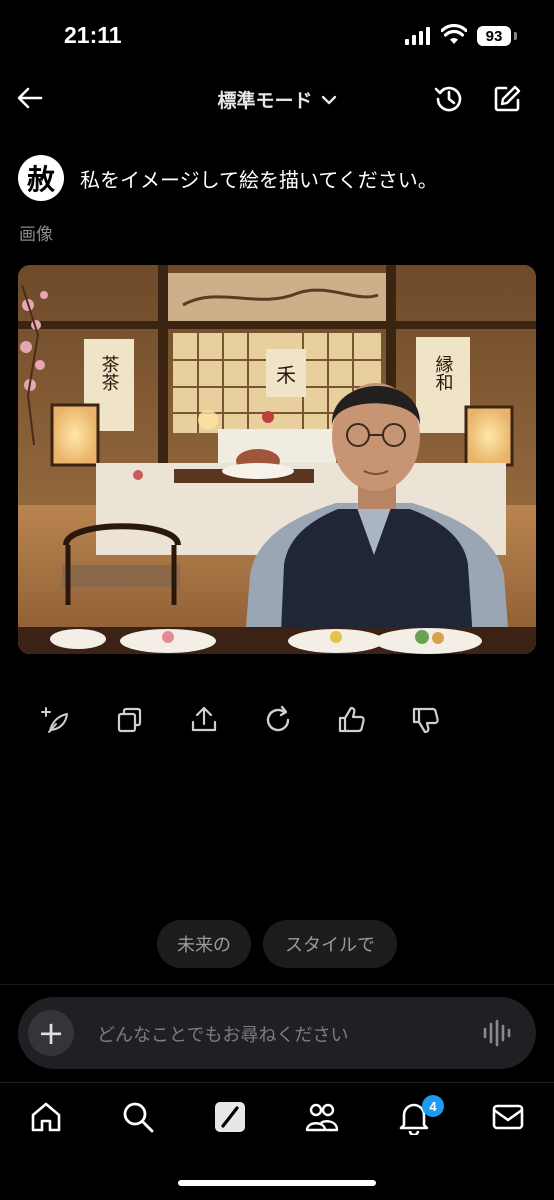 This screenshot has height=1200, width=554. Describe the element at coordinates (277, 1183) in the screenshot. I see `home-indicator` at that location.